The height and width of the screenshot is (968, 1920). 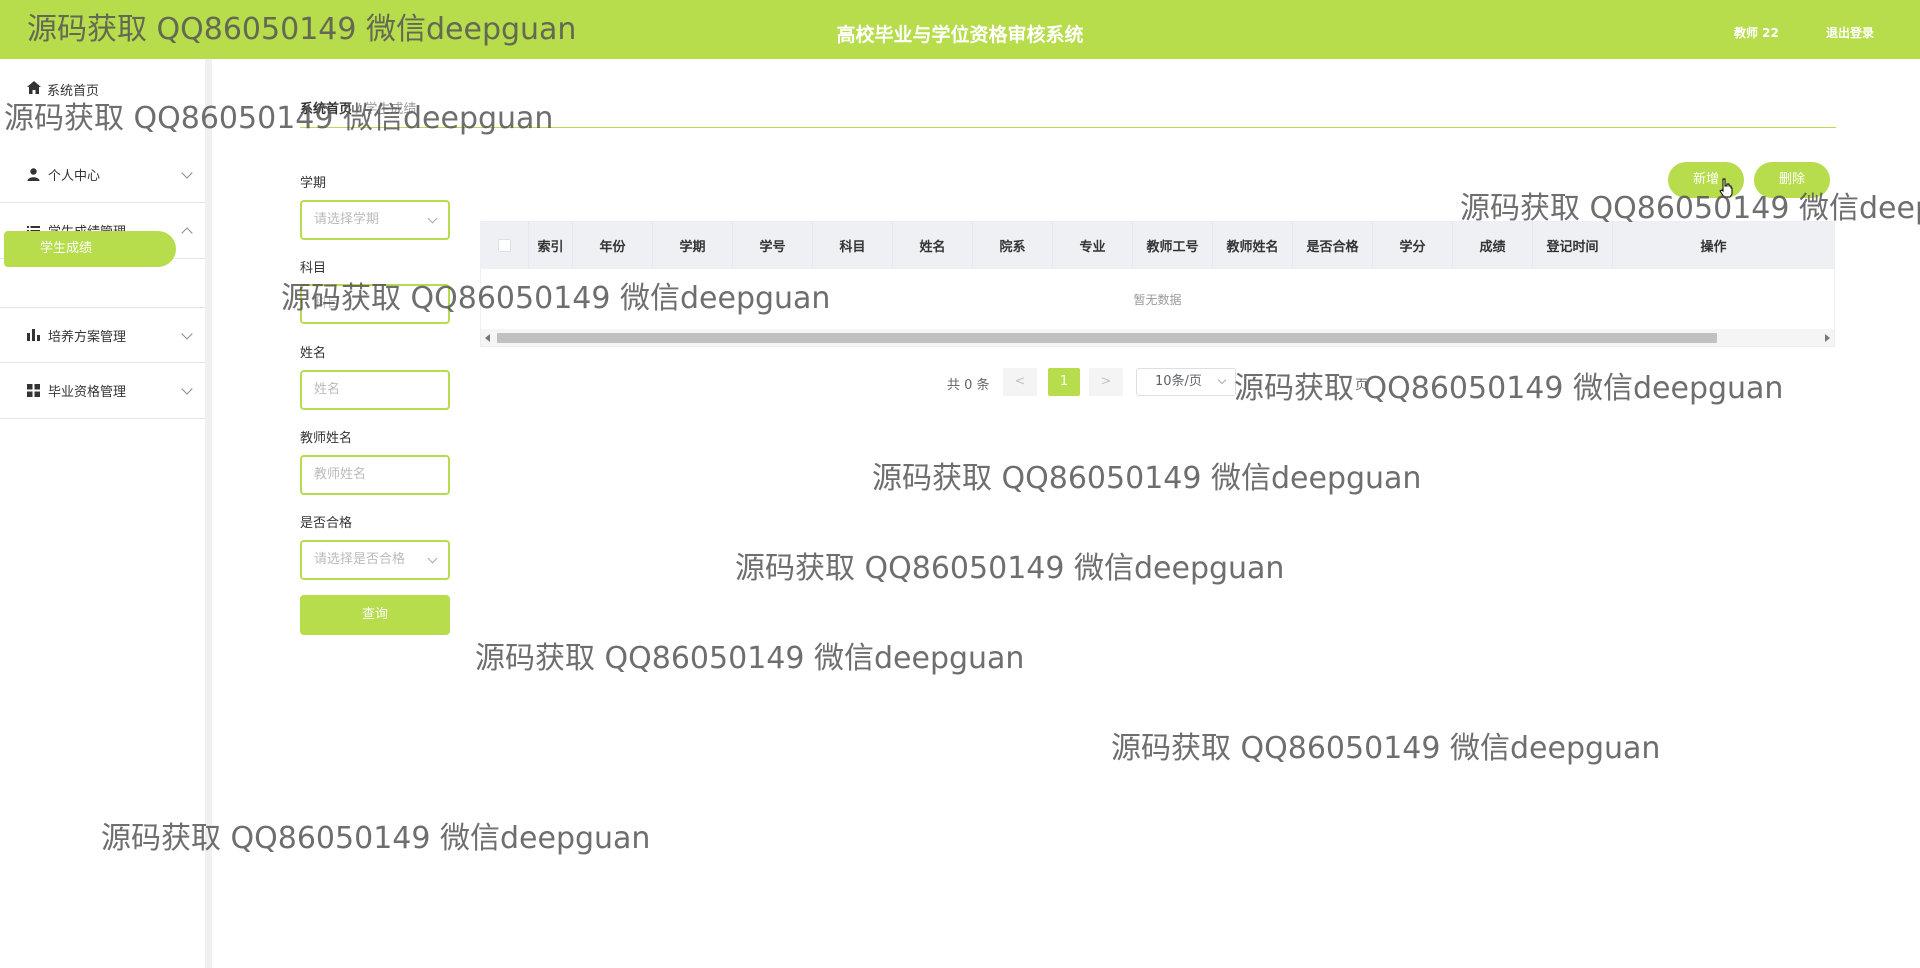 I want to click on sidebar-subitem-student-scores: 学生成绩, so click(x=90, y=249).